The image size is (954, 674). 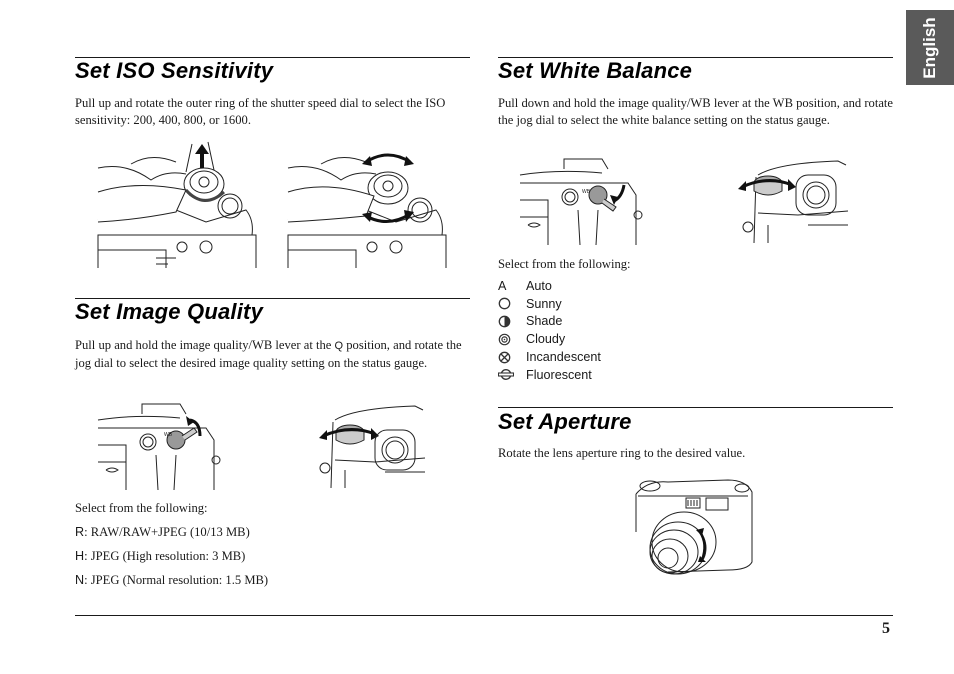 What do you see at coordinates (512, 374) in the screenshot?
I see `fluorescent-icon` at bounding box center [512, 374].